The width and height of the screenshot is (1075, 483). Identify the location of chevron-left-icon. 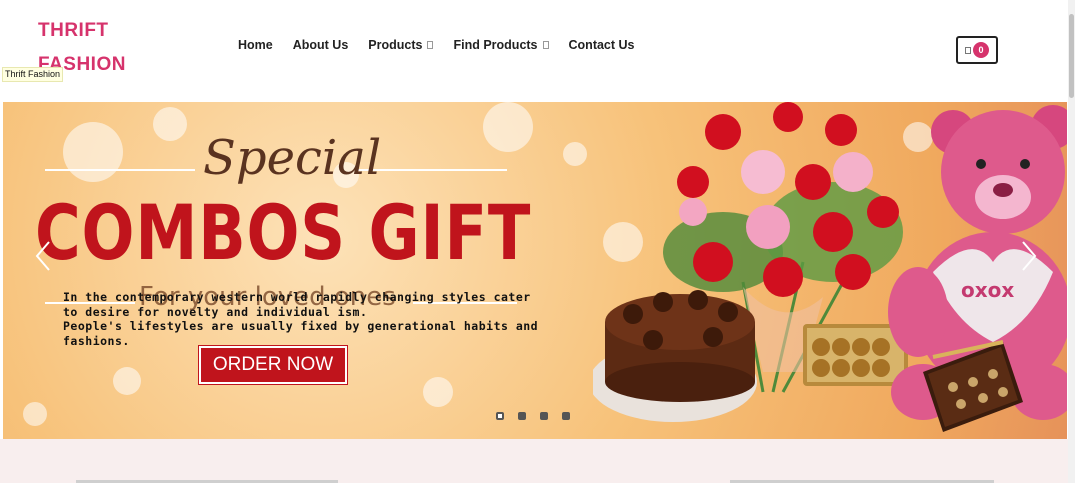
(42, 256).